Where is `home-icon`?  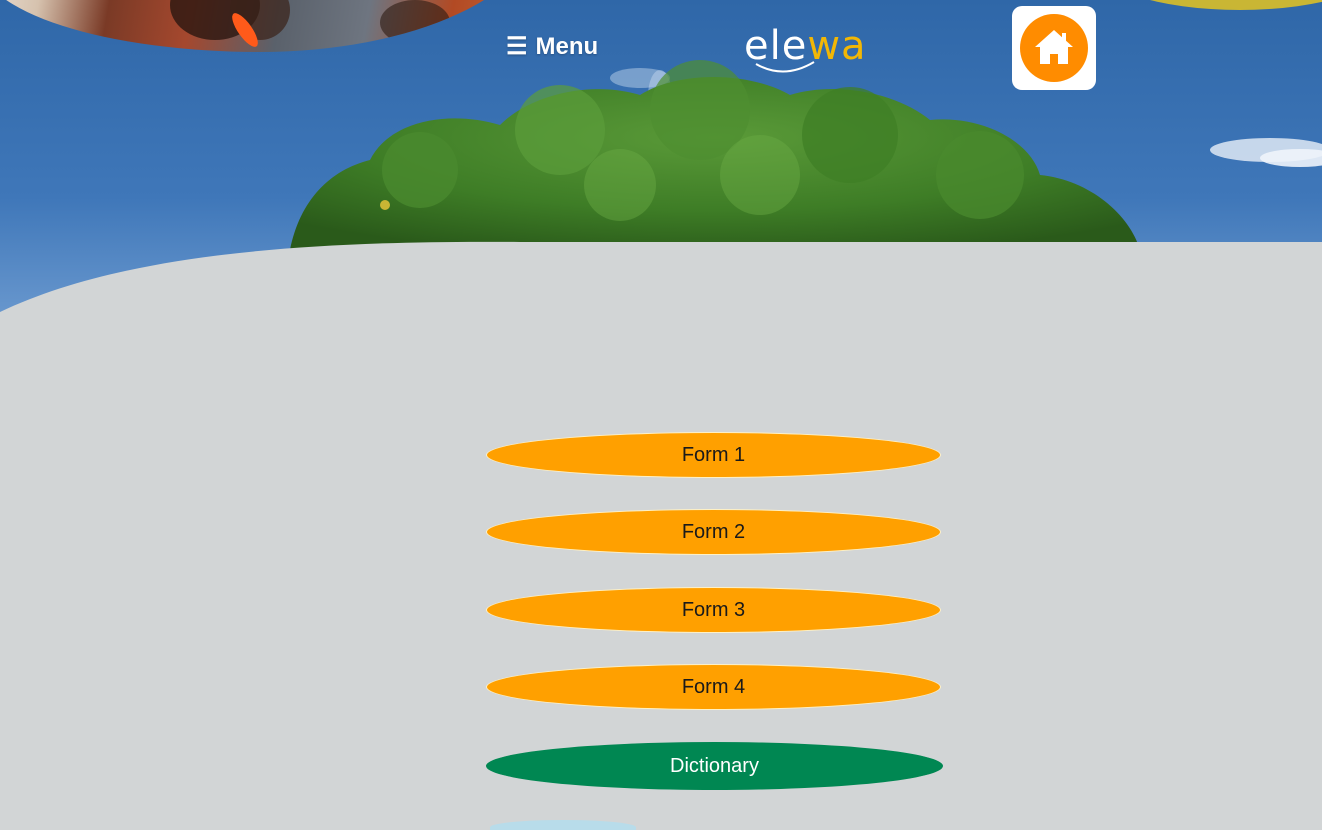
home-icon is located at coordinates (1054, 47).